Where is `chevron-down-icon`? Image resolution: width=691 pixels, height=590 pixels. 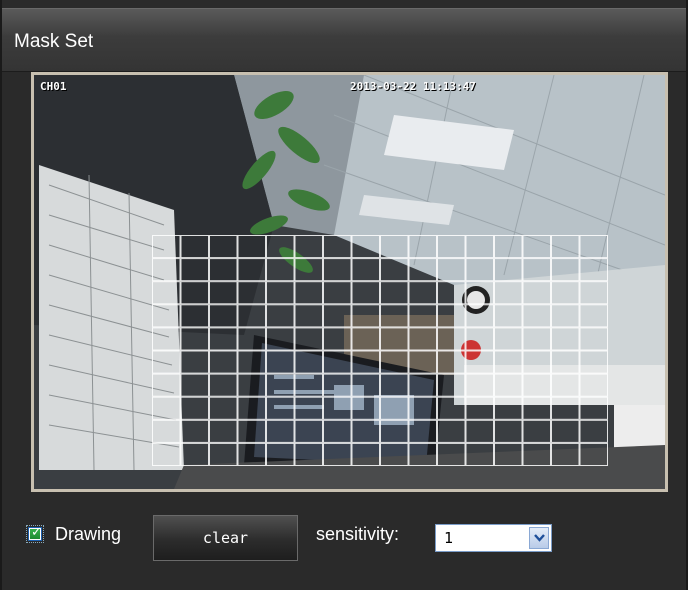 chevron-down-icon is located at coordinates (539, 538).